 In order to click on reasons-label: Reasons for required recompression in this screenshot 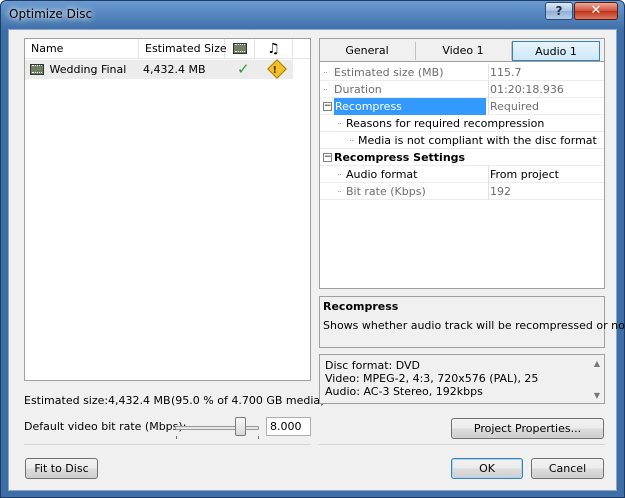, I will do `click(445, 123)`.